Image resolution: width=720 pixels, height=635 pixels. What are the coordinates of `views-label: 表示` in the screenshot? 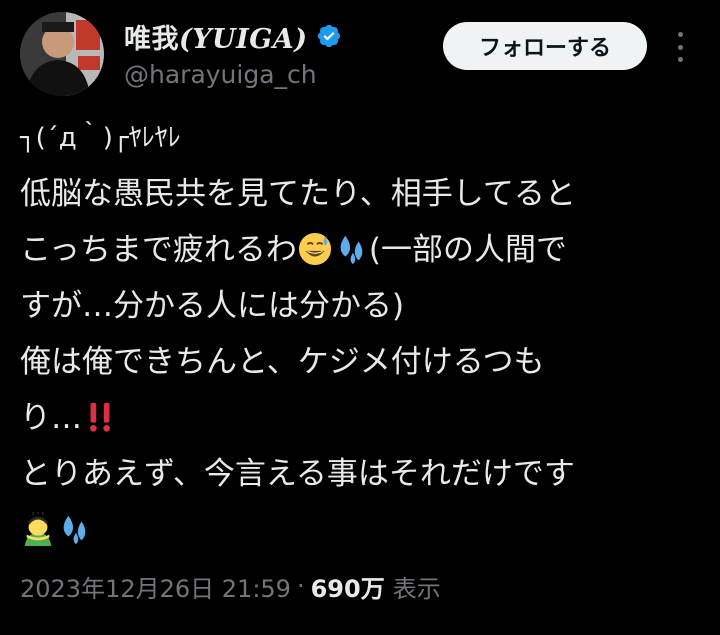 It's located at (416, 588).